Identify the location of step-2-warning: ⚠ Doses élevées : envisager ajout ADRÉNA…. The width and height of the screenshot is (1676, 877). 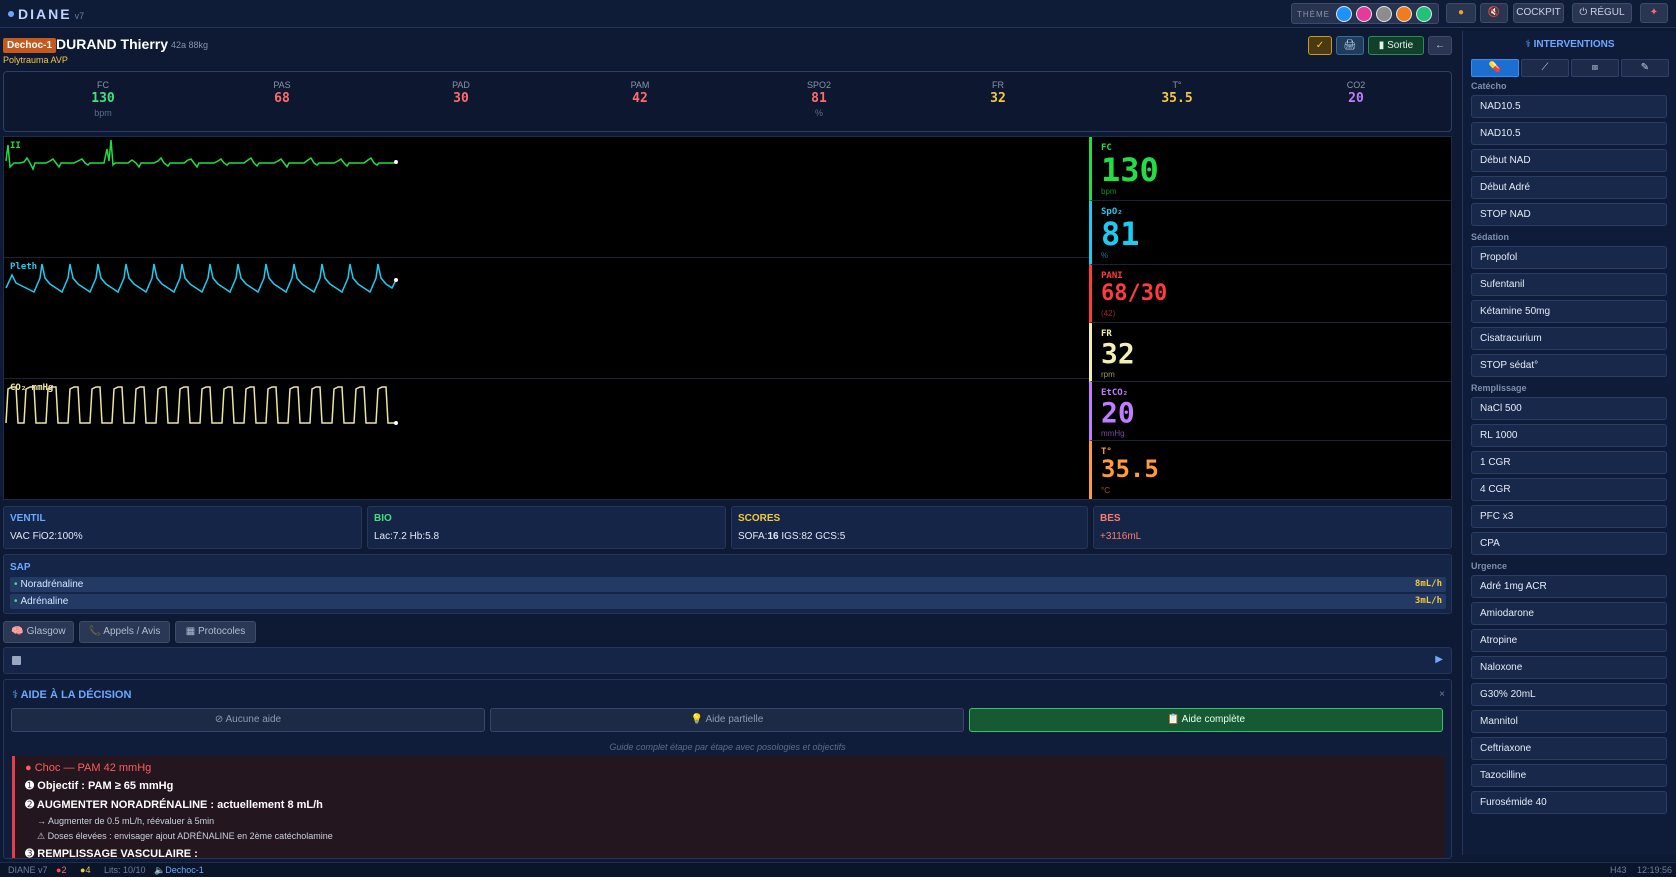
(185, 836).